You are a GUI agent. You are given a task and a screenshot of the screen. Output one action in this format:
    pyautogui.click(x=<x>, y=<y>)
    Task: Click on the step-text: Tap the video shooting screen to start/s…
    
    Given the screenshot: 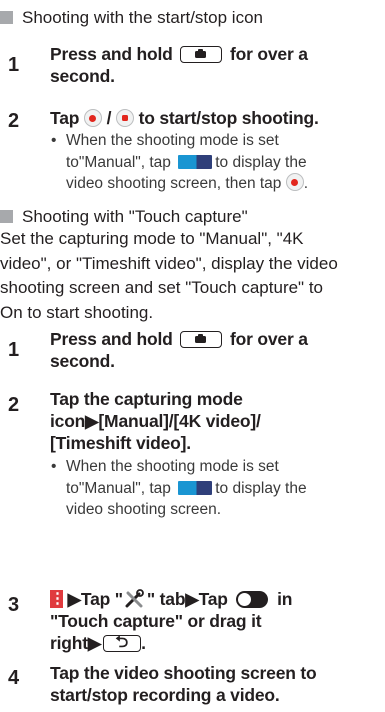 What is the action you would take?
    pyautogui.click(x=183, y=684)
    